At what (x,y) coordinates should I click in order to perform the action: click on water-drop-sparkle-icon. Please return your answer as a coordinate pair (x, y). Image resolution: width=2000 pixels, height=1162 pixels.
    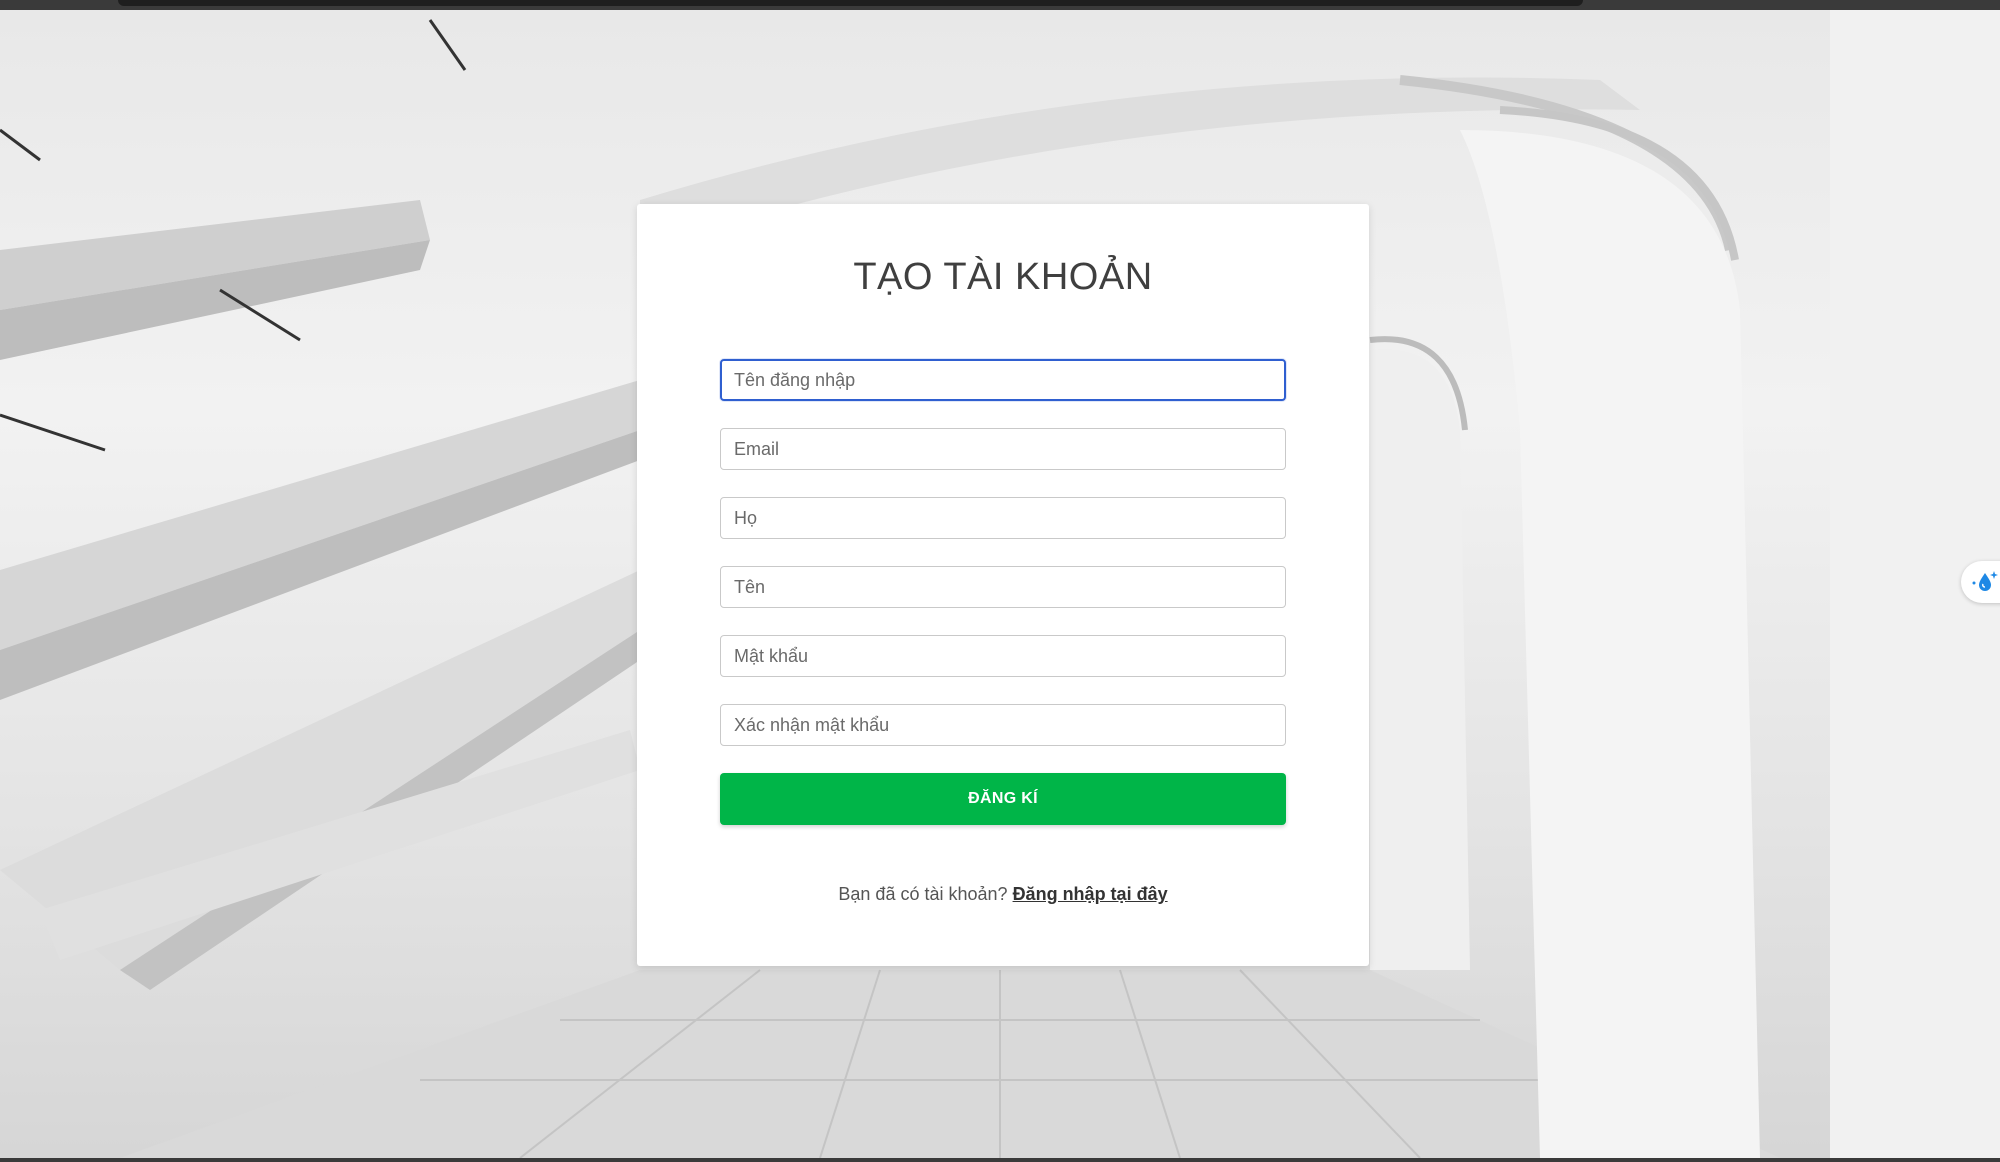
    Looking at the image, I should click on (1985, 581).